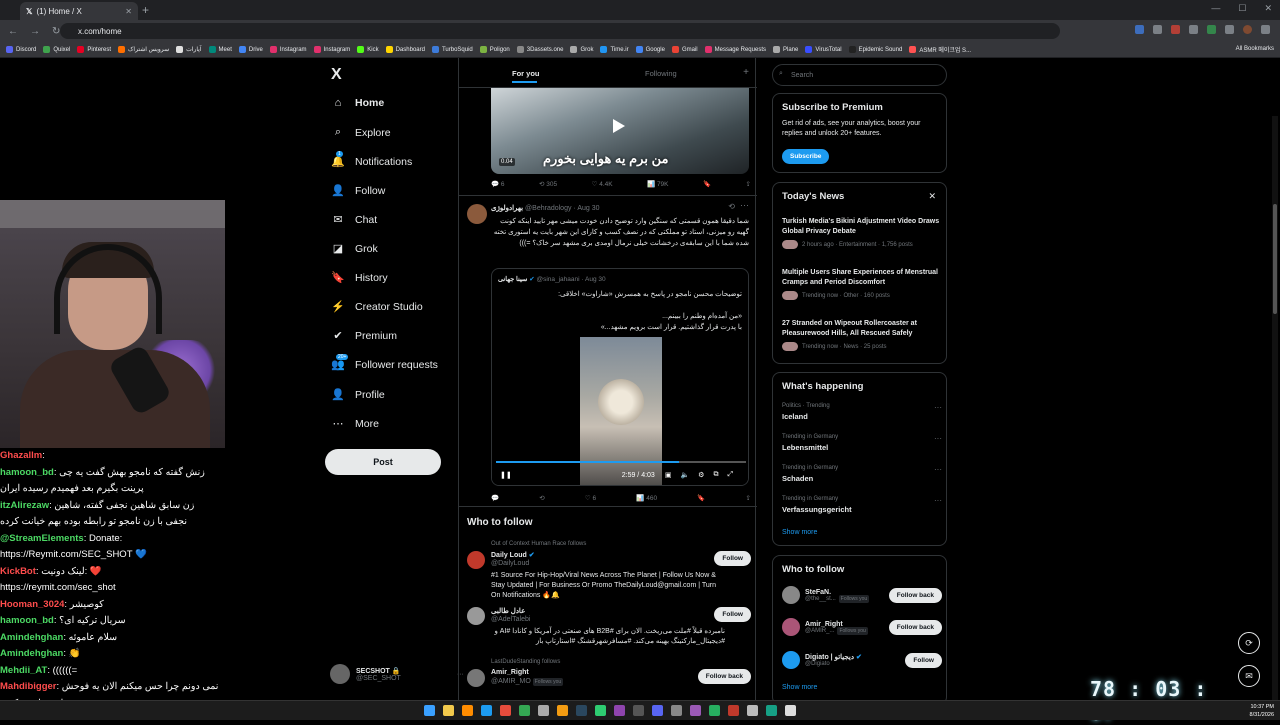 This screenshot has height=725, width=1280. I want to click on account-switcher: SECSHOT 🔒 @SEC_SHOT ···, so click(397, 674).